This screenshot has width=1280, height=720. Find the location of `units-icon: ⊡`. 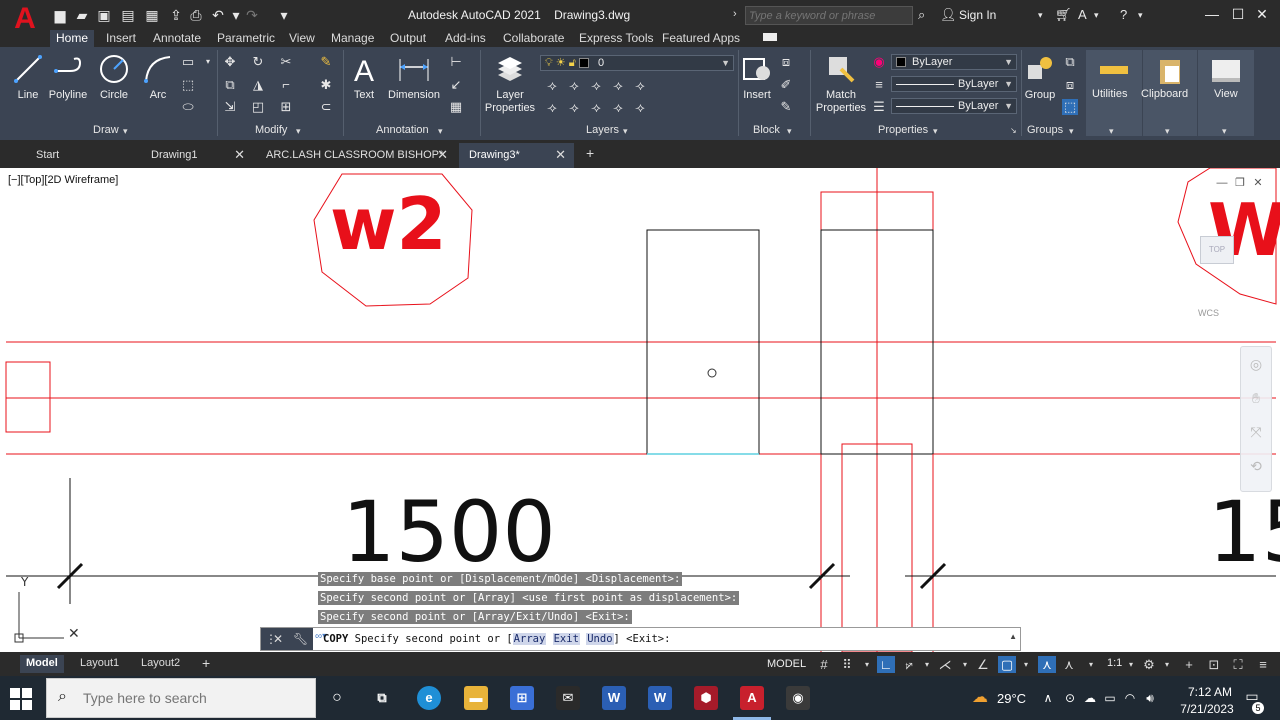

units-icon: ⊡ is located at coordinates (1214, 664).